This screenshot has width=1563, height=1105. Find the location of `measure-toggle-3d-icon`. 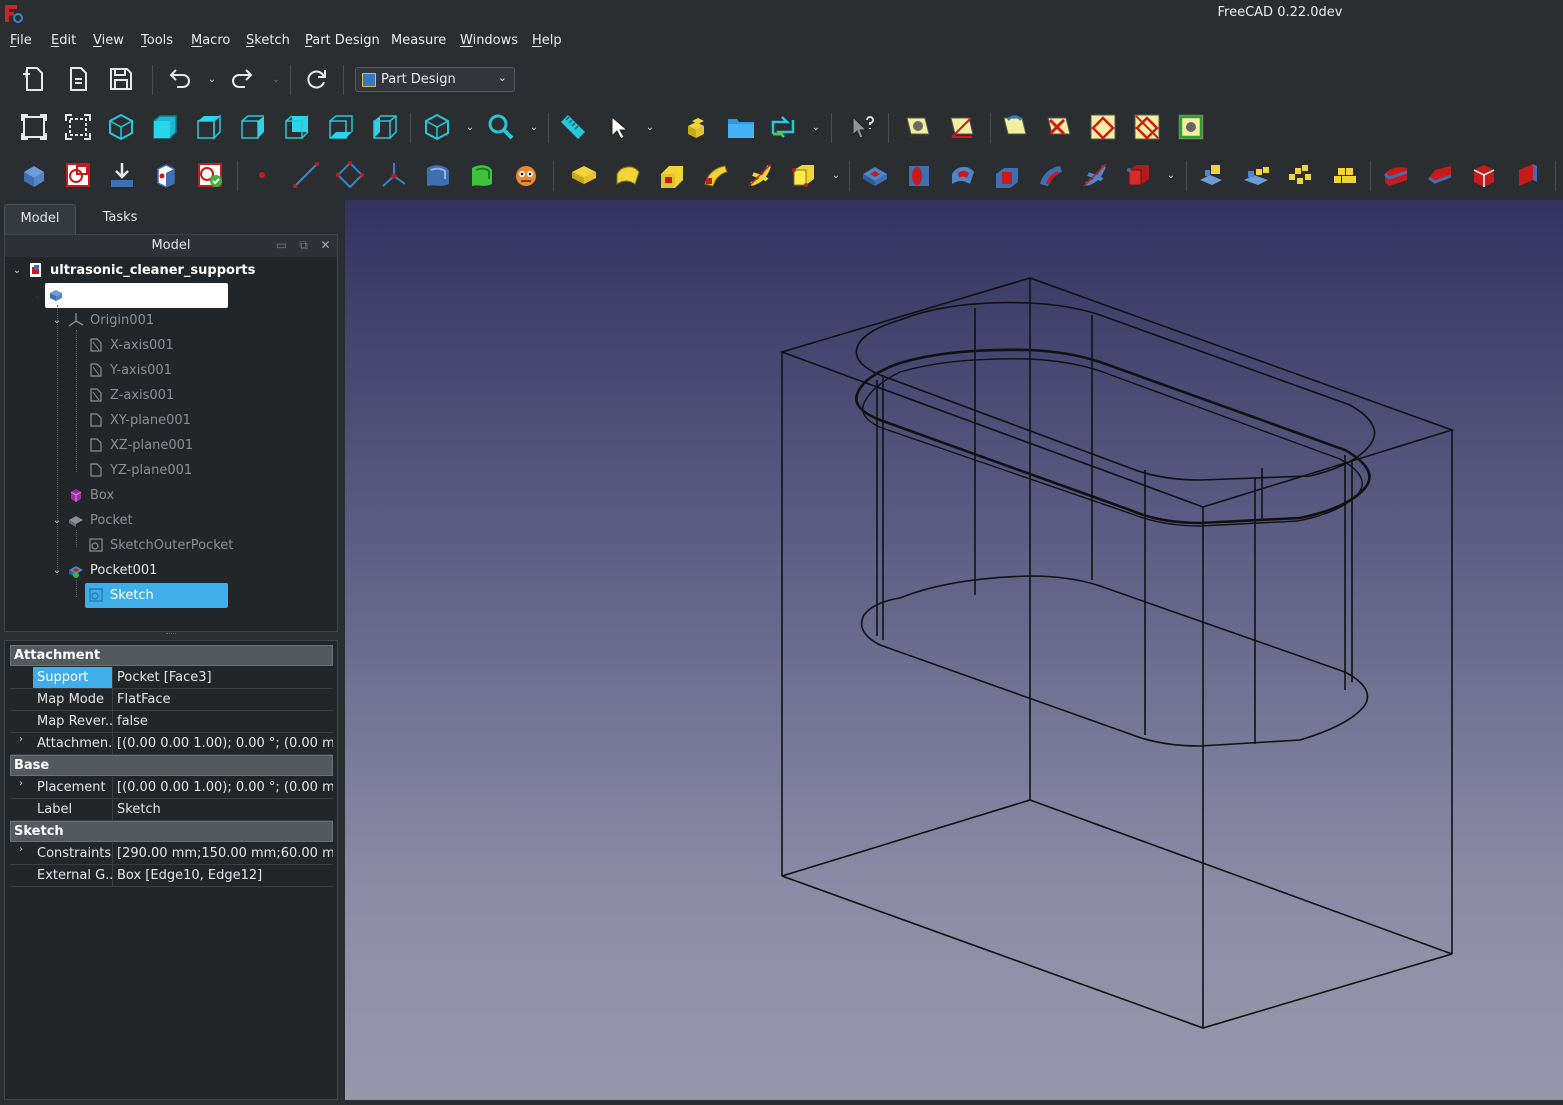

measure-toggle-3d-icon is located at coordinates (1147, 127).